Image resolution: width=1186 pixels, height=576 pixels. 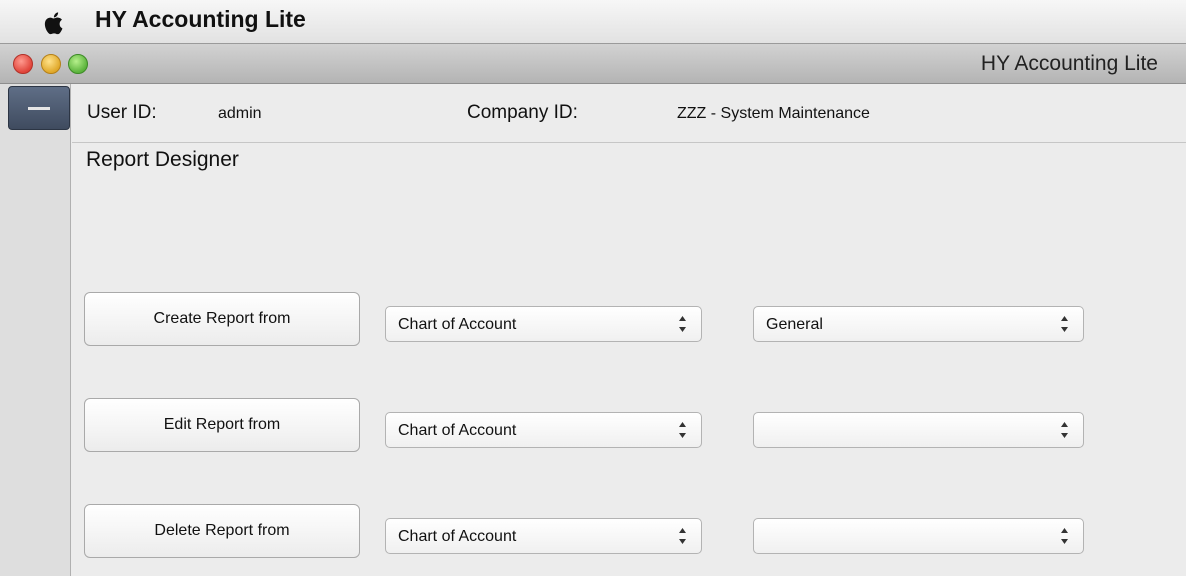 What do you see at coordinates (200, 19) in the screenshot?
I see `app-menu-title: HY Accounting Lite` at bounding box center [200, 19].